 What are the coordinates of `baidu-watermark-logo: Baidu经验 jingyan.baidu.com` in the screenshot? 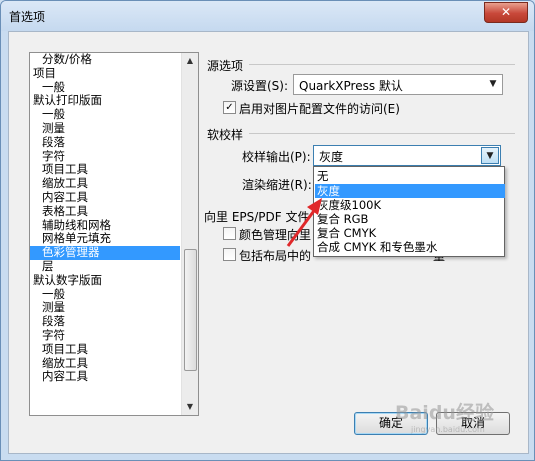 It's located at (445, 417).